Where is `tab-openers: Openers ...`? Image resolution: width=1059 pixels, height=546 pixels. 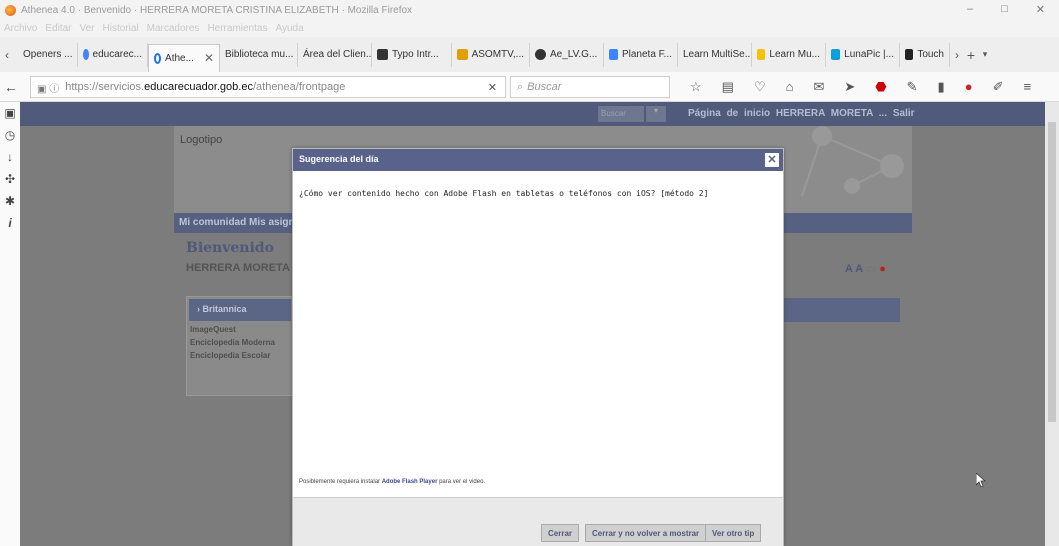
tab-openers: Openers ... is located at coordinates (46, 54).